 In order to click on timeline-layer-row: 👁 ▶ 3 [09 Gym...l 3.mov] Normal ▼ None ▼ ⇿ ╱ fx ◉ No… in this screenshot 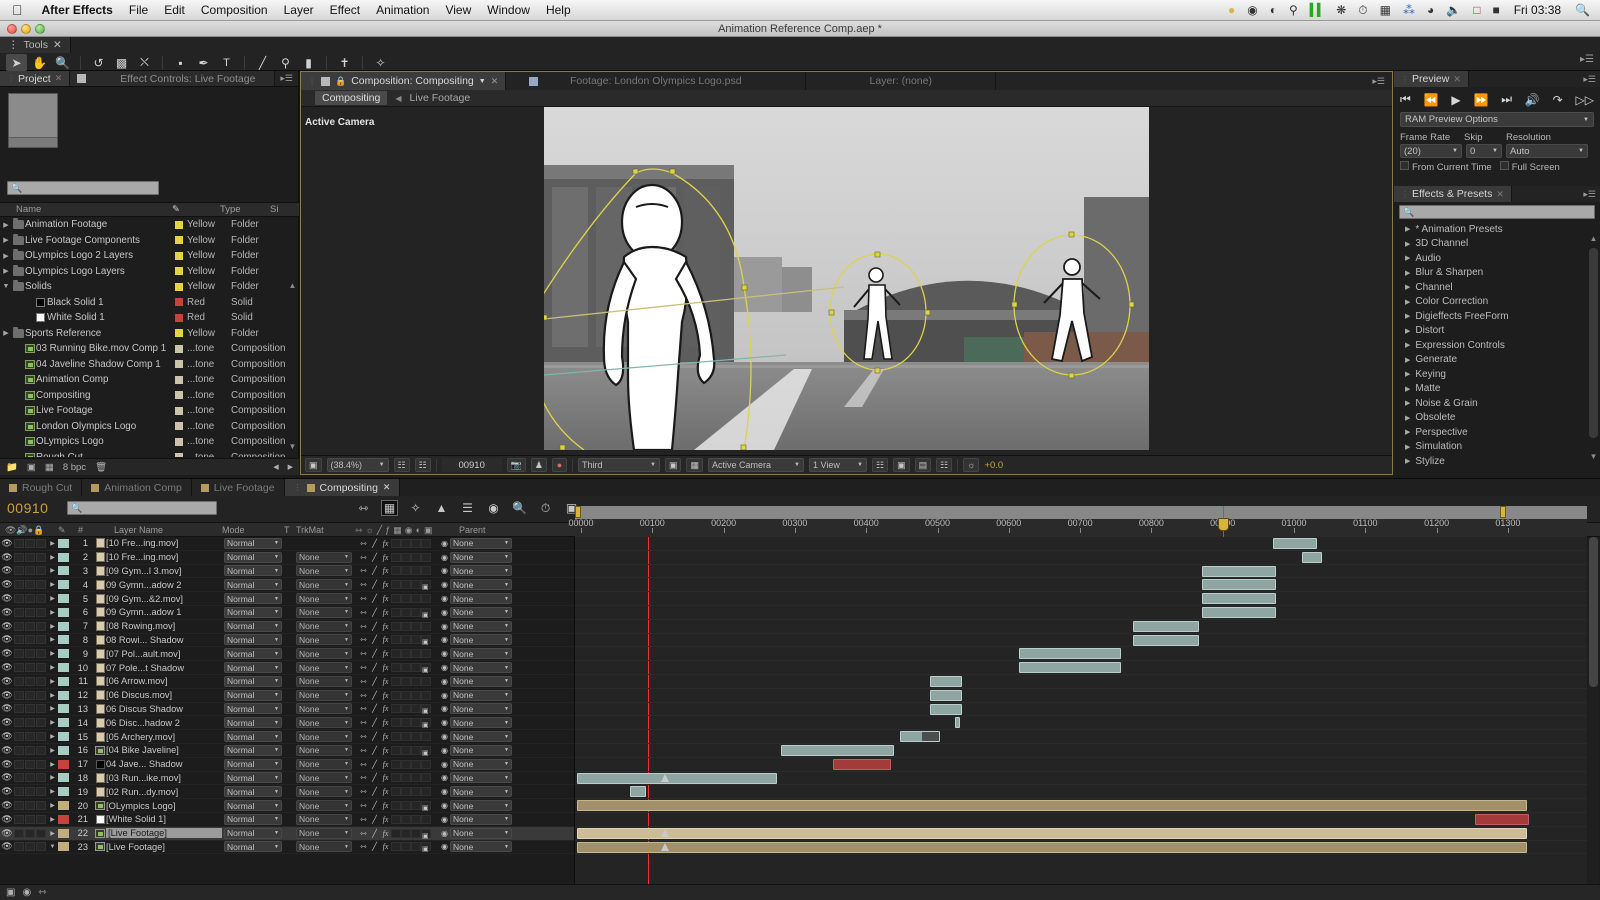, I will do `click(287, 572)`.